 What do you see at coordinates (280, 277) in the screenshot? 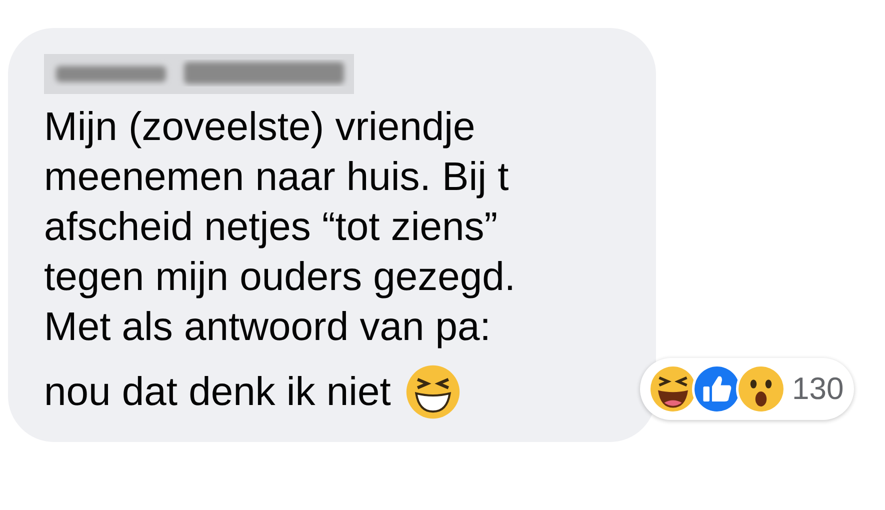
I see `comment-text-line: tegen mijn ouders gezegd.` at bounding box center [280, 277].